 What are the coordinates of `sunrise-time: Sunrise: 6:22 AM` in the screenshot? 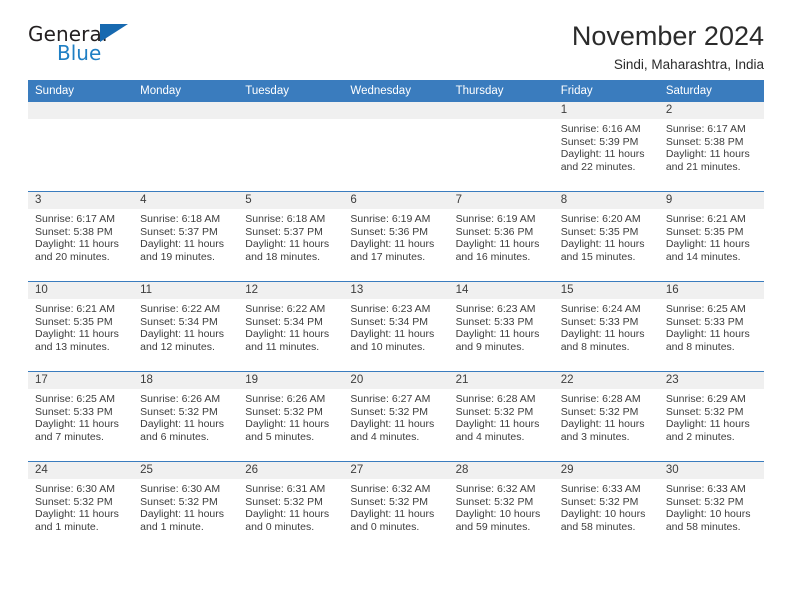 It's located at (180, 309).